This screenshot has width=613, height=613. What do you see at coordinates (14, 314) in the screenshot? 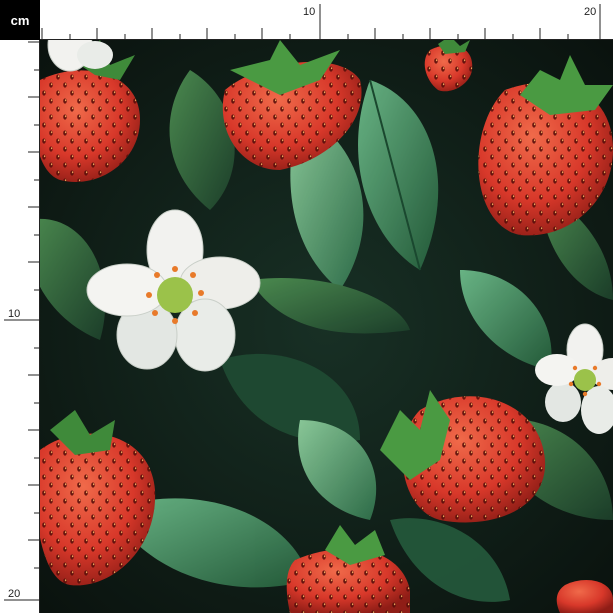
I see `ruler-label-left-10: 10` at bounding box center [14, 314].